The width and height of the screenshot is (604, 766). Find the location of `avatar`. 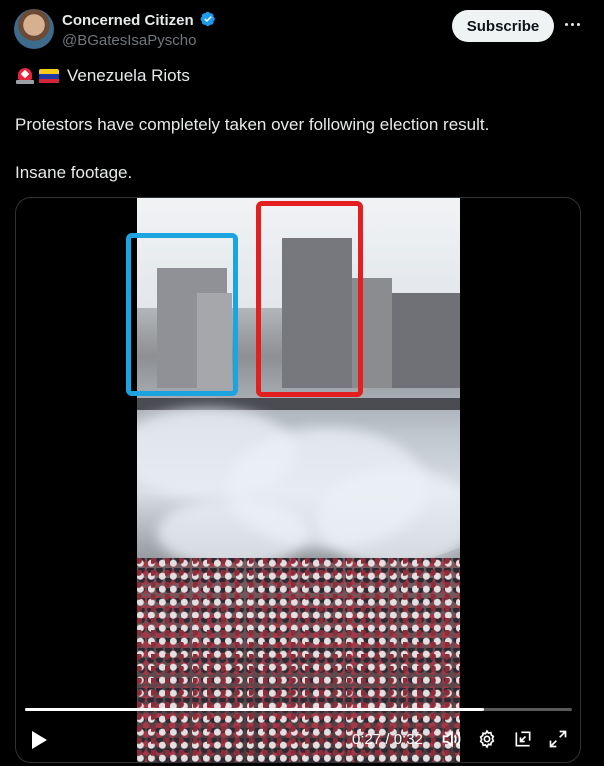

avatar is located at coordinates (34, 29).